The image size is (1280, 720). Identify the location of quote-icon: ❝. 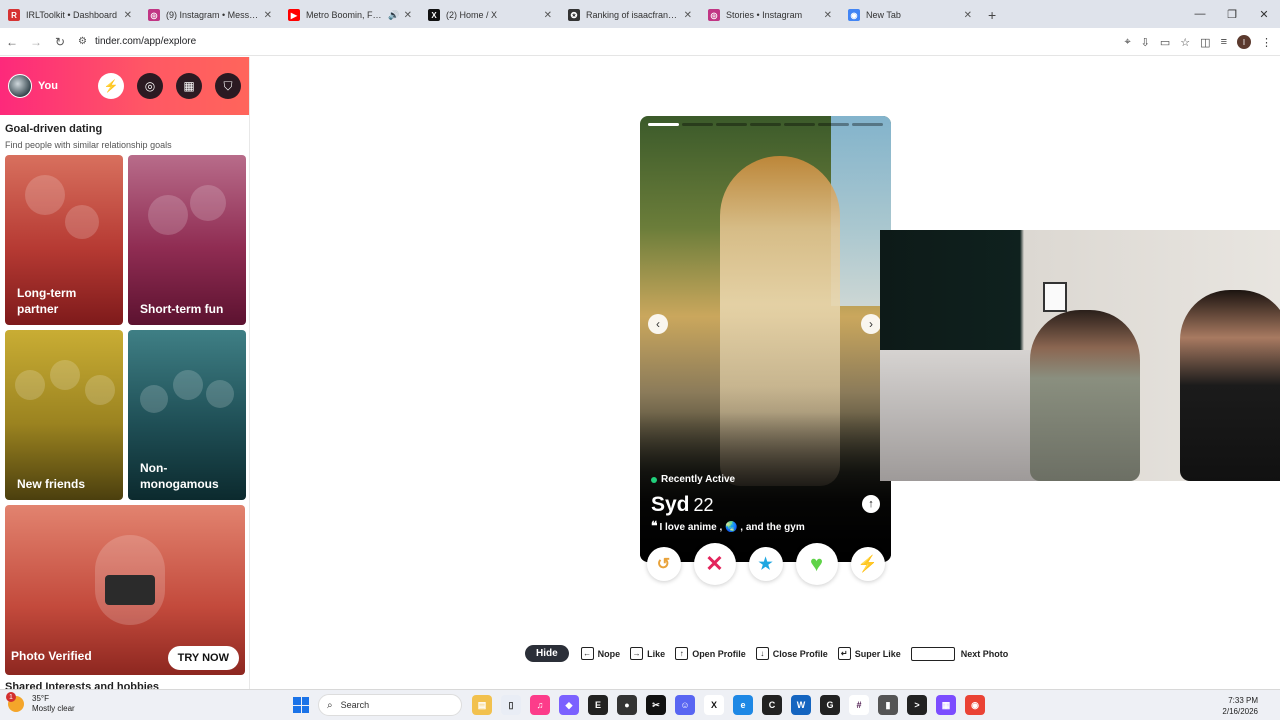
(654, 526).